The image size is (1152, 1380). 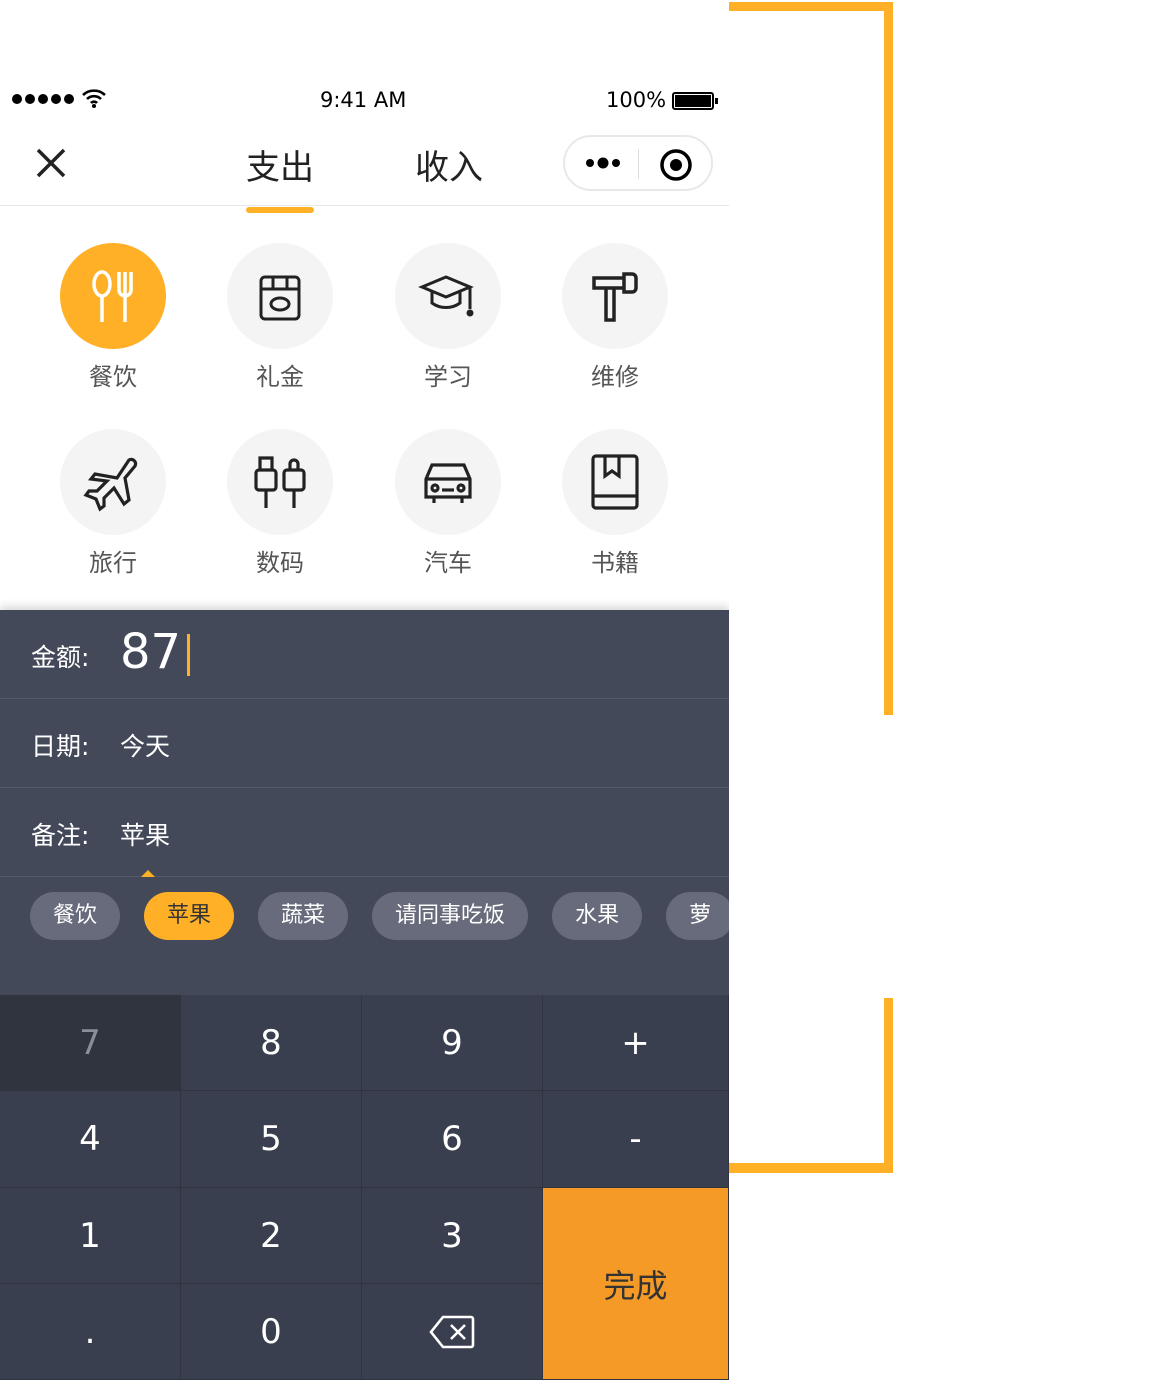 What do you see at coordinates (364, 743) in the screenshot?
I see `date-row: 日期: 今天` at bounding box center [364, 743].